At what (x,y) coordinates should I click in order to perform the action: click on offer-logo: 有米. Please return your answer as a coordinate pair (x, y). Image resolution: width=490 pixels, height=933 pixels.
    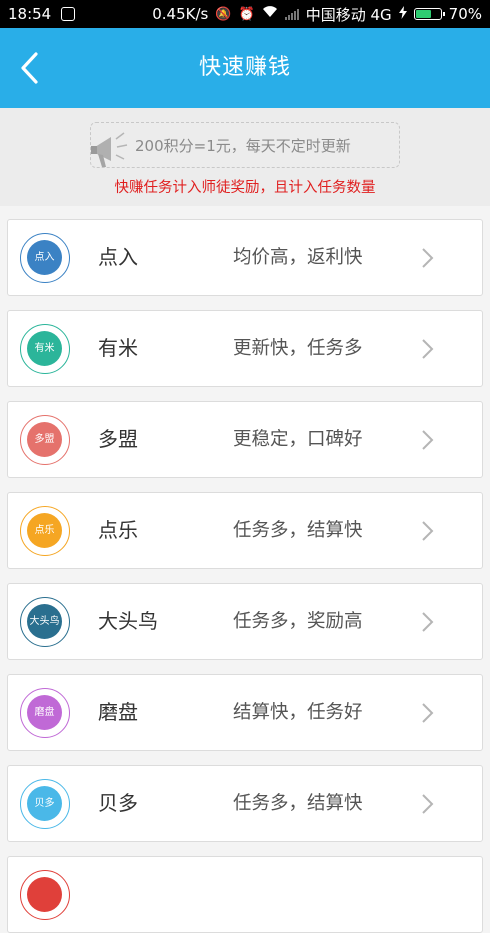
    Looking at the image, I should click on (45, 349).